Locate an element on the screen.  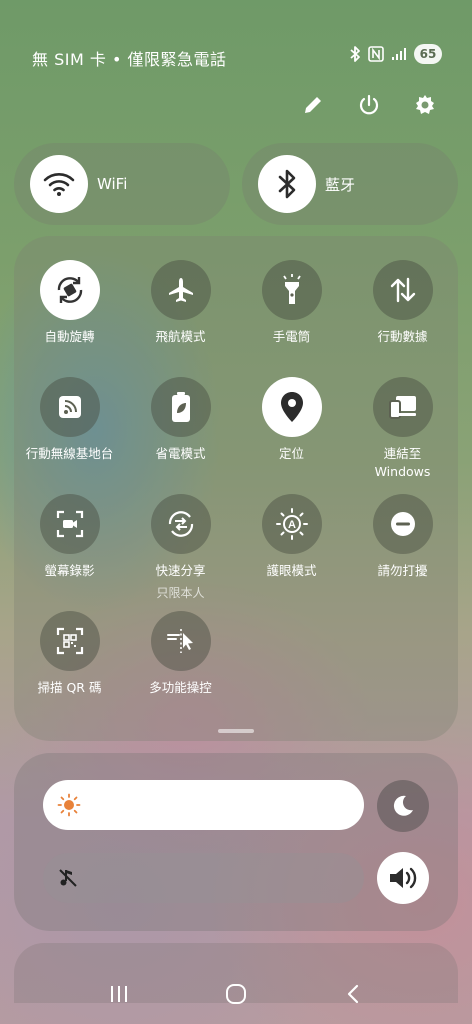
moon-icon is located at coordinates (403, 806).